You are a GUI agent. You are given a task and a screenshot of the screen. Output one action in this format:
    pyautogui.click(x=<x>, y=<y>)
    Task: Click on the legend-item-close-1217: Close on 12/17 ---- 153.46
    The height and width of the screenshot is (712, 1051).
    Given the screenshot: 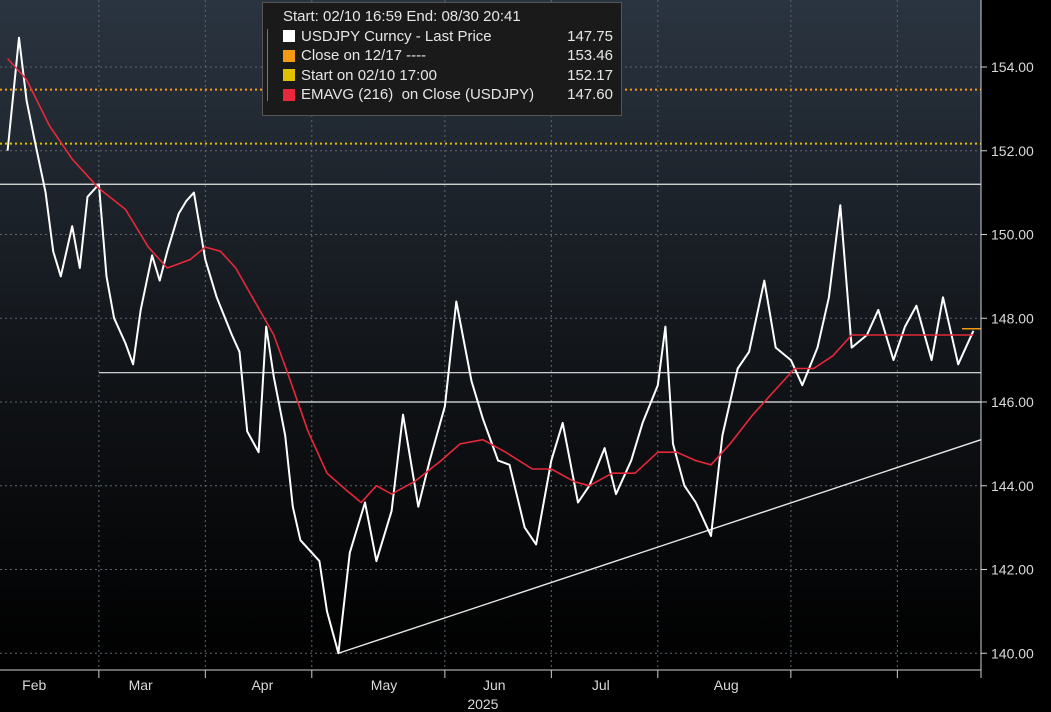 What is the action you would take?
    pyautogui.click(x=442, y=56)
    